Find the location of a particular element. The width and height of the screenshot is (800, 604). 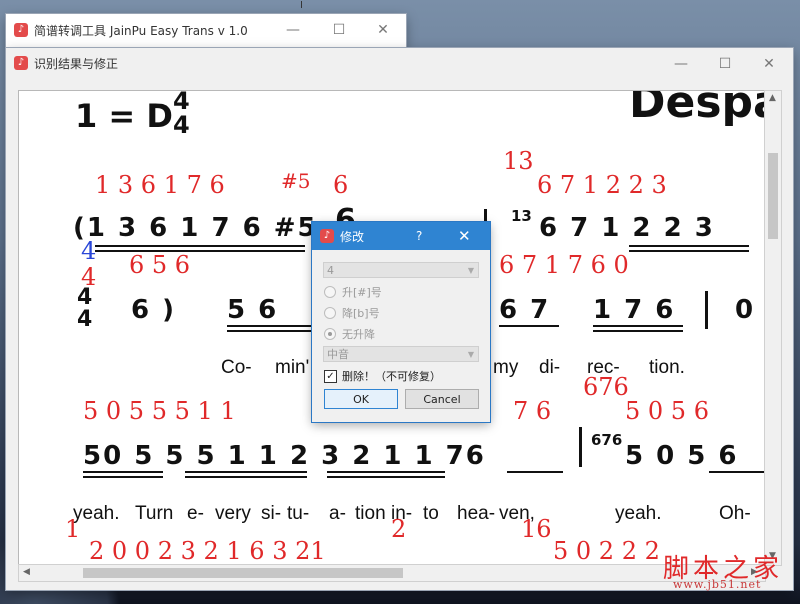

ocr-label: 6 is located at coordinates (340, 185).